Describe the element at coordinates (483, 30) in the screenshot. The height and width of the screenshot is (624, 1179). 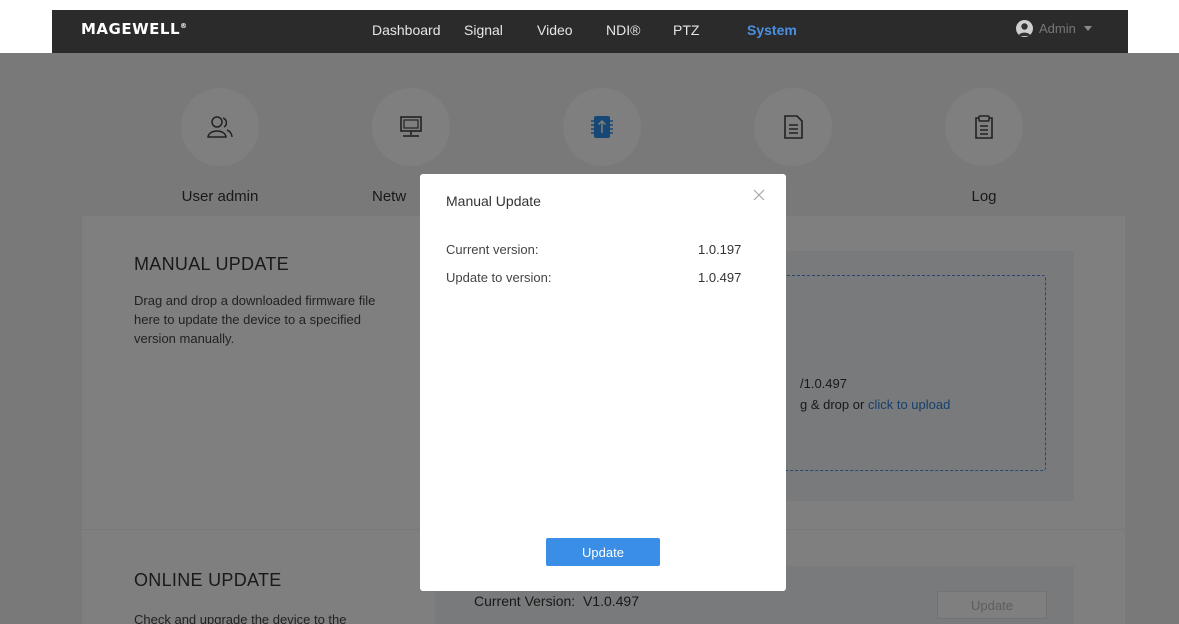
I see `nav-signal: Signal` at that location.